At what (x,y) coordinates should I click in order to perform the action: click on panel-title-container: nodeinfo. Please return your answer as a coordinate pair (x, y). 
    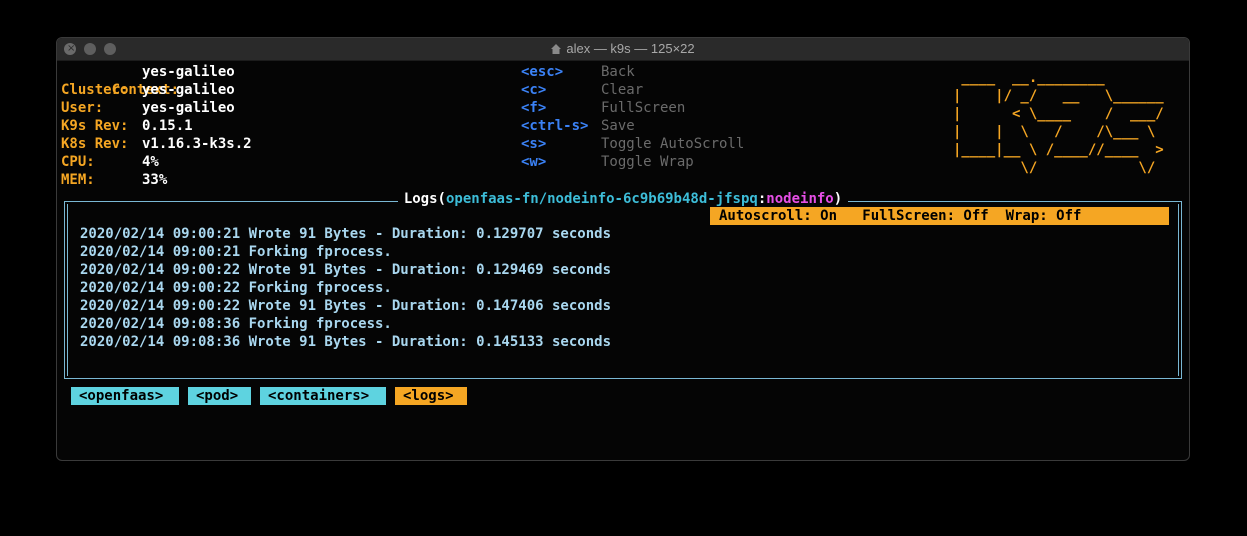
    Looking at the image, I should click on (800, 199).